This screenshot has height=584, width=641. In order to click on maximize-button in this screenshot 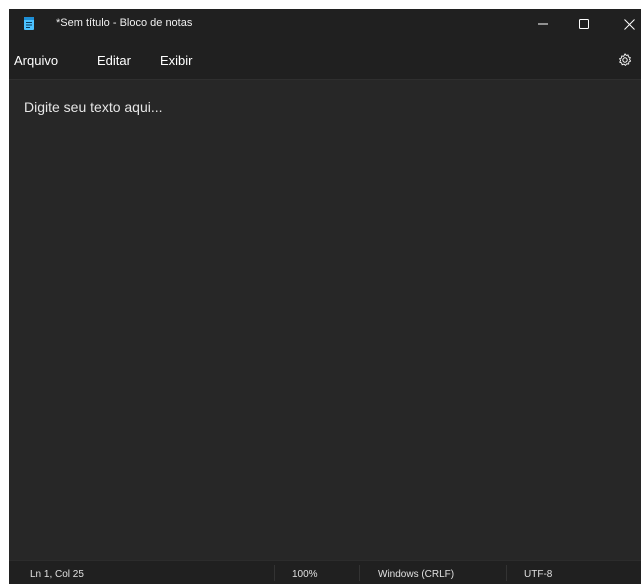, I will do `click(584, 24)`.